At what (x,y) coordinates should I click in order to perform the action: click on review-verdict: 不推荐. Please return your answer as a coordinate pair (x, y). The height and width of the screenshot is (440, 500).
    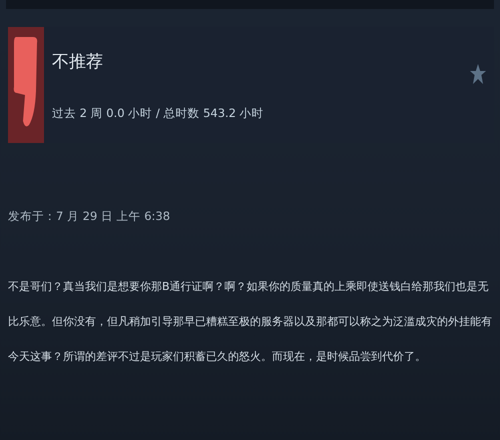
    Looking at the image, I should click on (77, 62).